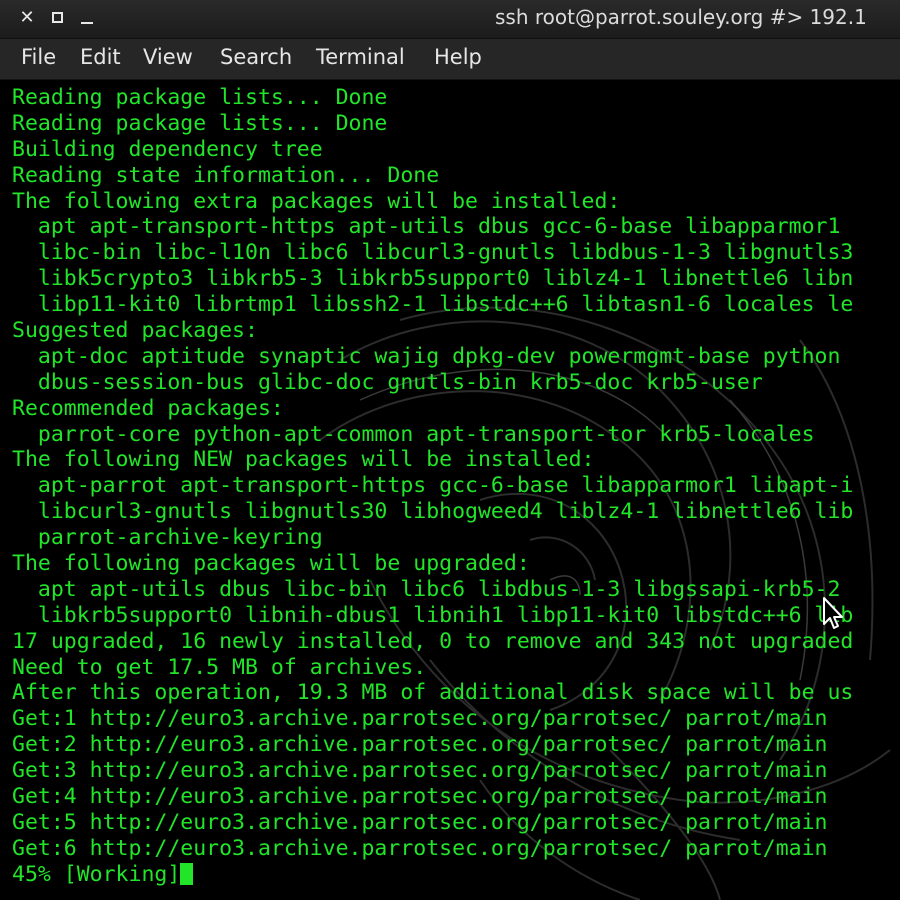 The width and height of the screenshot is (900, 900). Describe the element at coordinates (27, 18) in the screenshot. I see `close-icon: ✕` at that location.